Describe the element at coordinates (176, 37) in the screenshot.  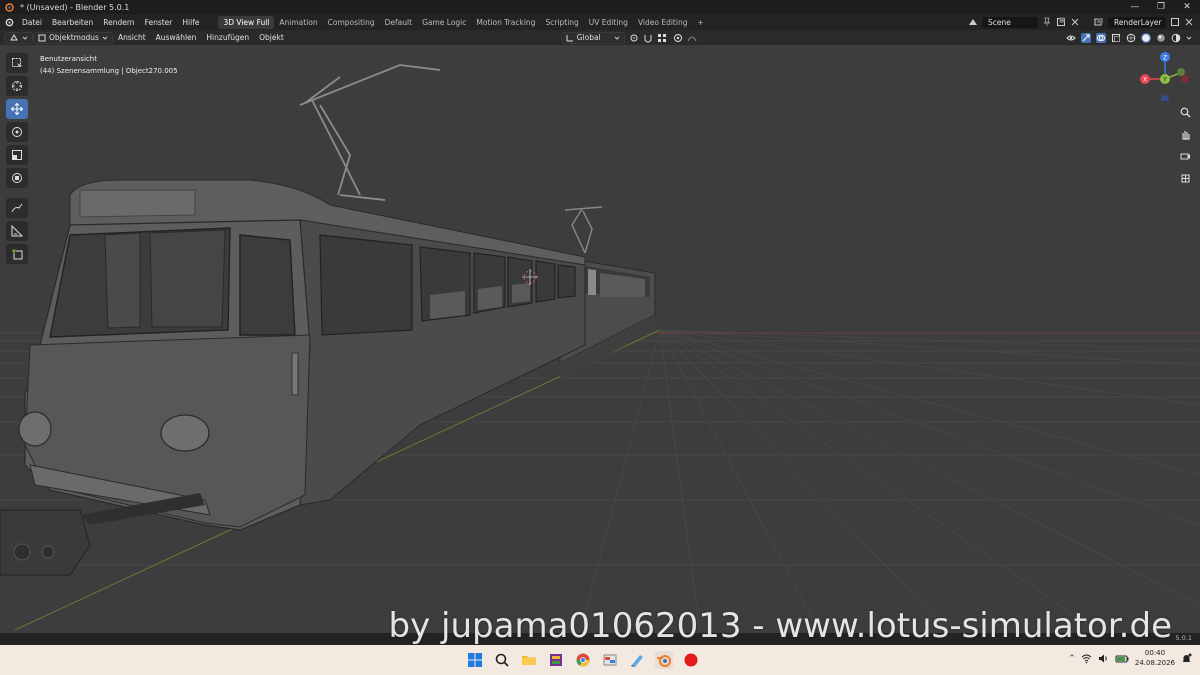
I see `menu-select: Auswählen` at that location.